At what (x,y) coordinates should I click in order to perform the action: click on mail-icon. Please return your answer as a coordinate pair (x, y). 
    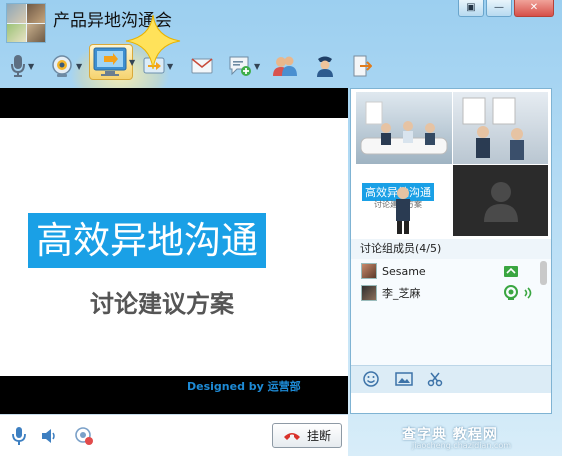
    Looking at the image, I should click on (202, 66).